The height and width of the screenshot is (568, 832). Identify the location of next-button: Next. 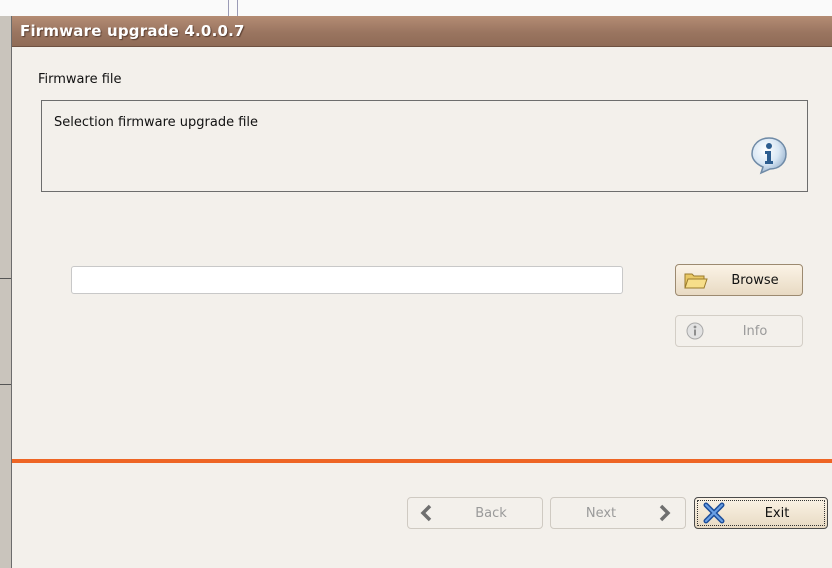
(618, 513).